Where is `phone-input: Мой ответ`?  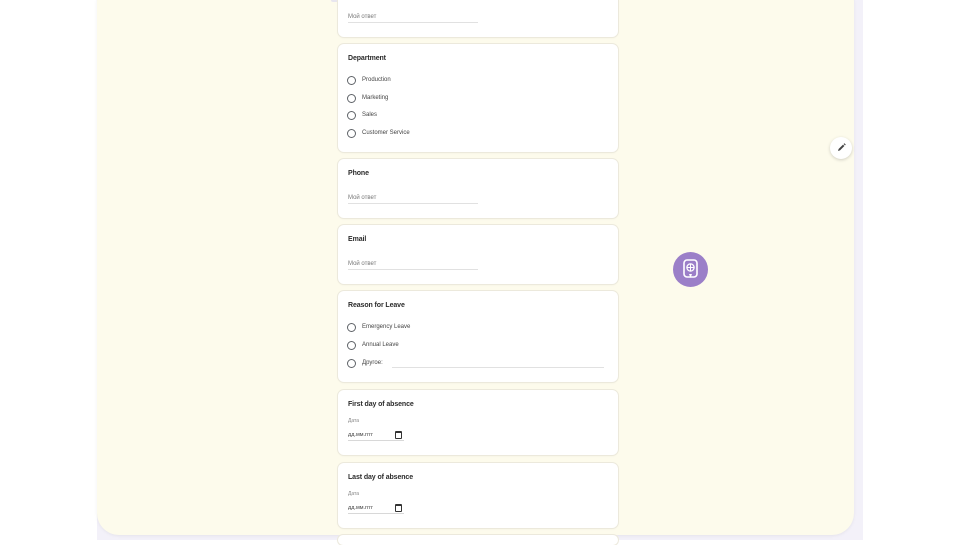
phone-input: Мой ответ is located at coordinates (413, 198).